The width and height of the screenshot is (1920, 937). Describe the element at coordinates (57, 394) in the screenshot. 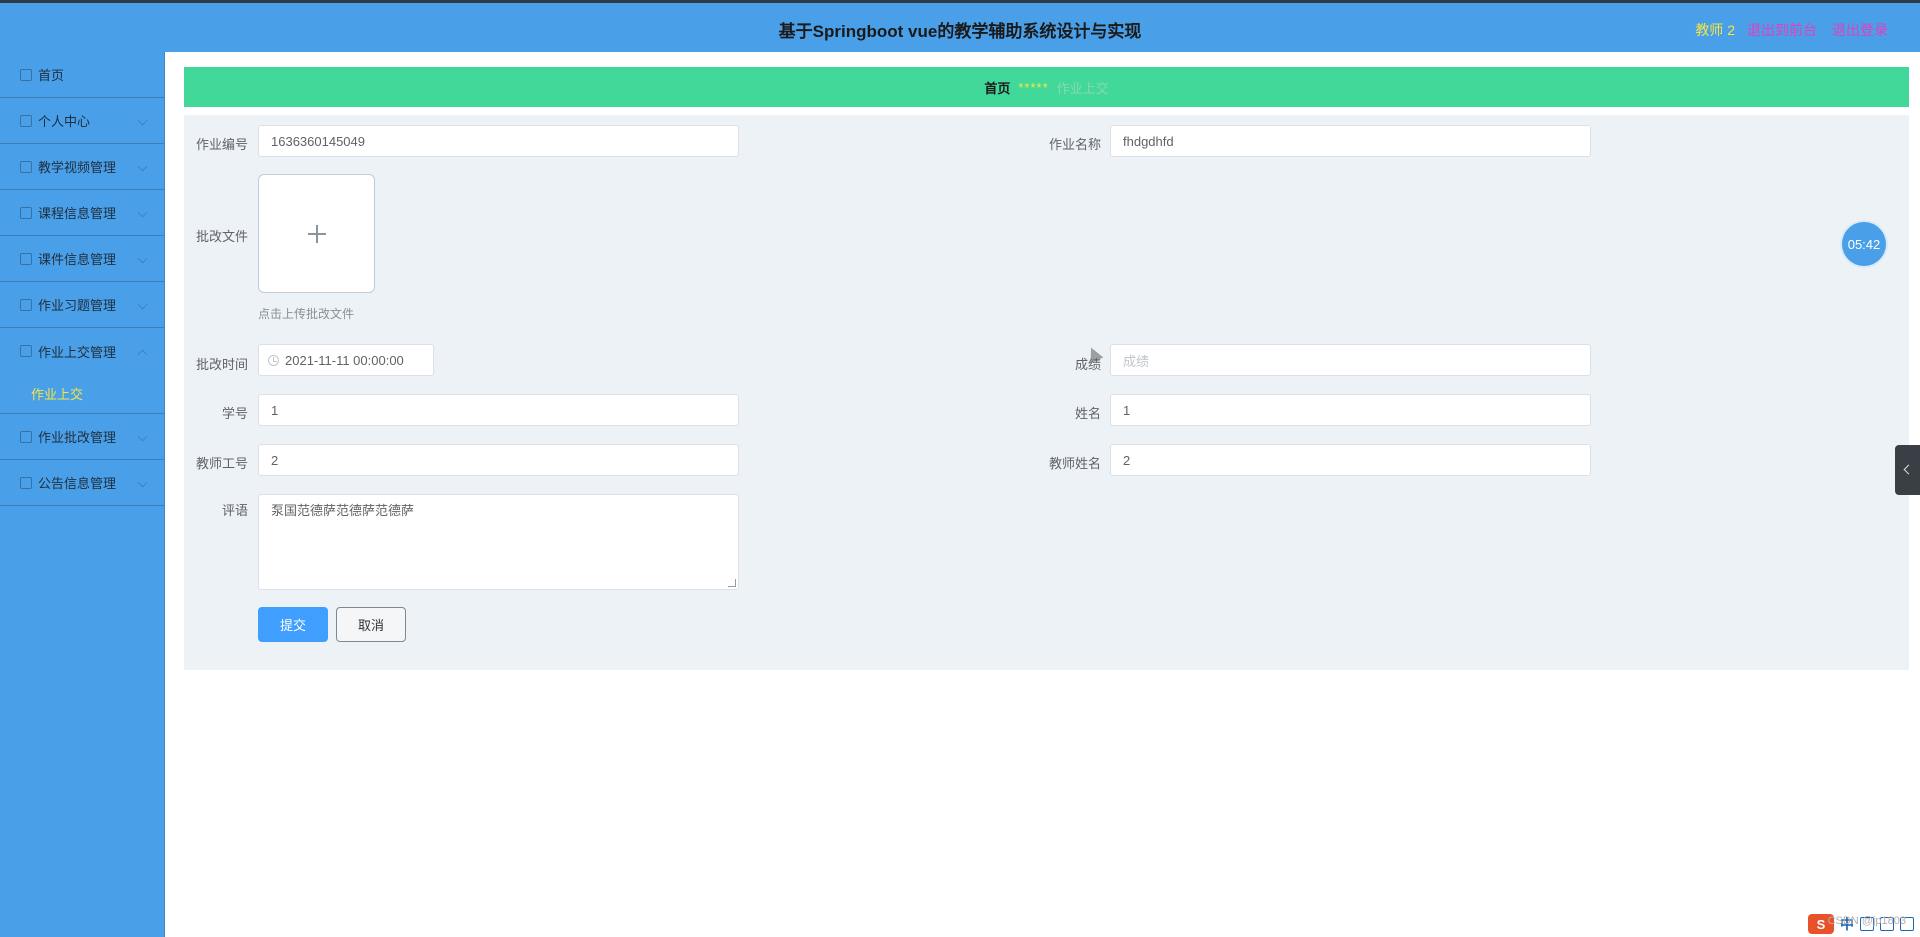

I see `sidebar-subitem-label: 作业上交` at that location.